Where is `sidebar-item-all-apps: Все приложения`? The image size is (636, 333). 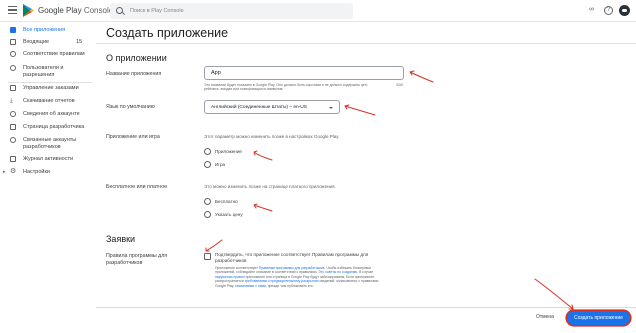
sidebar-item-all-apps: Все приложения is located at coordinates (48, 31).